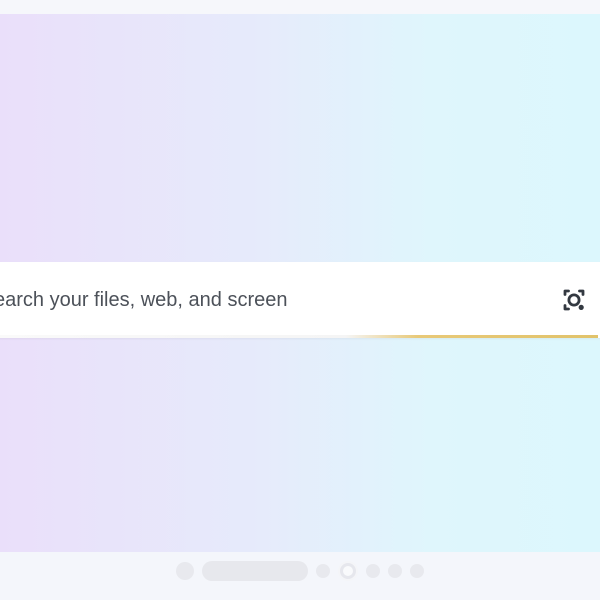  Describe the element at coordinates (144, 300) in the screenshot. I see `search-placeholder: earch your files, web, and screen` at that location.